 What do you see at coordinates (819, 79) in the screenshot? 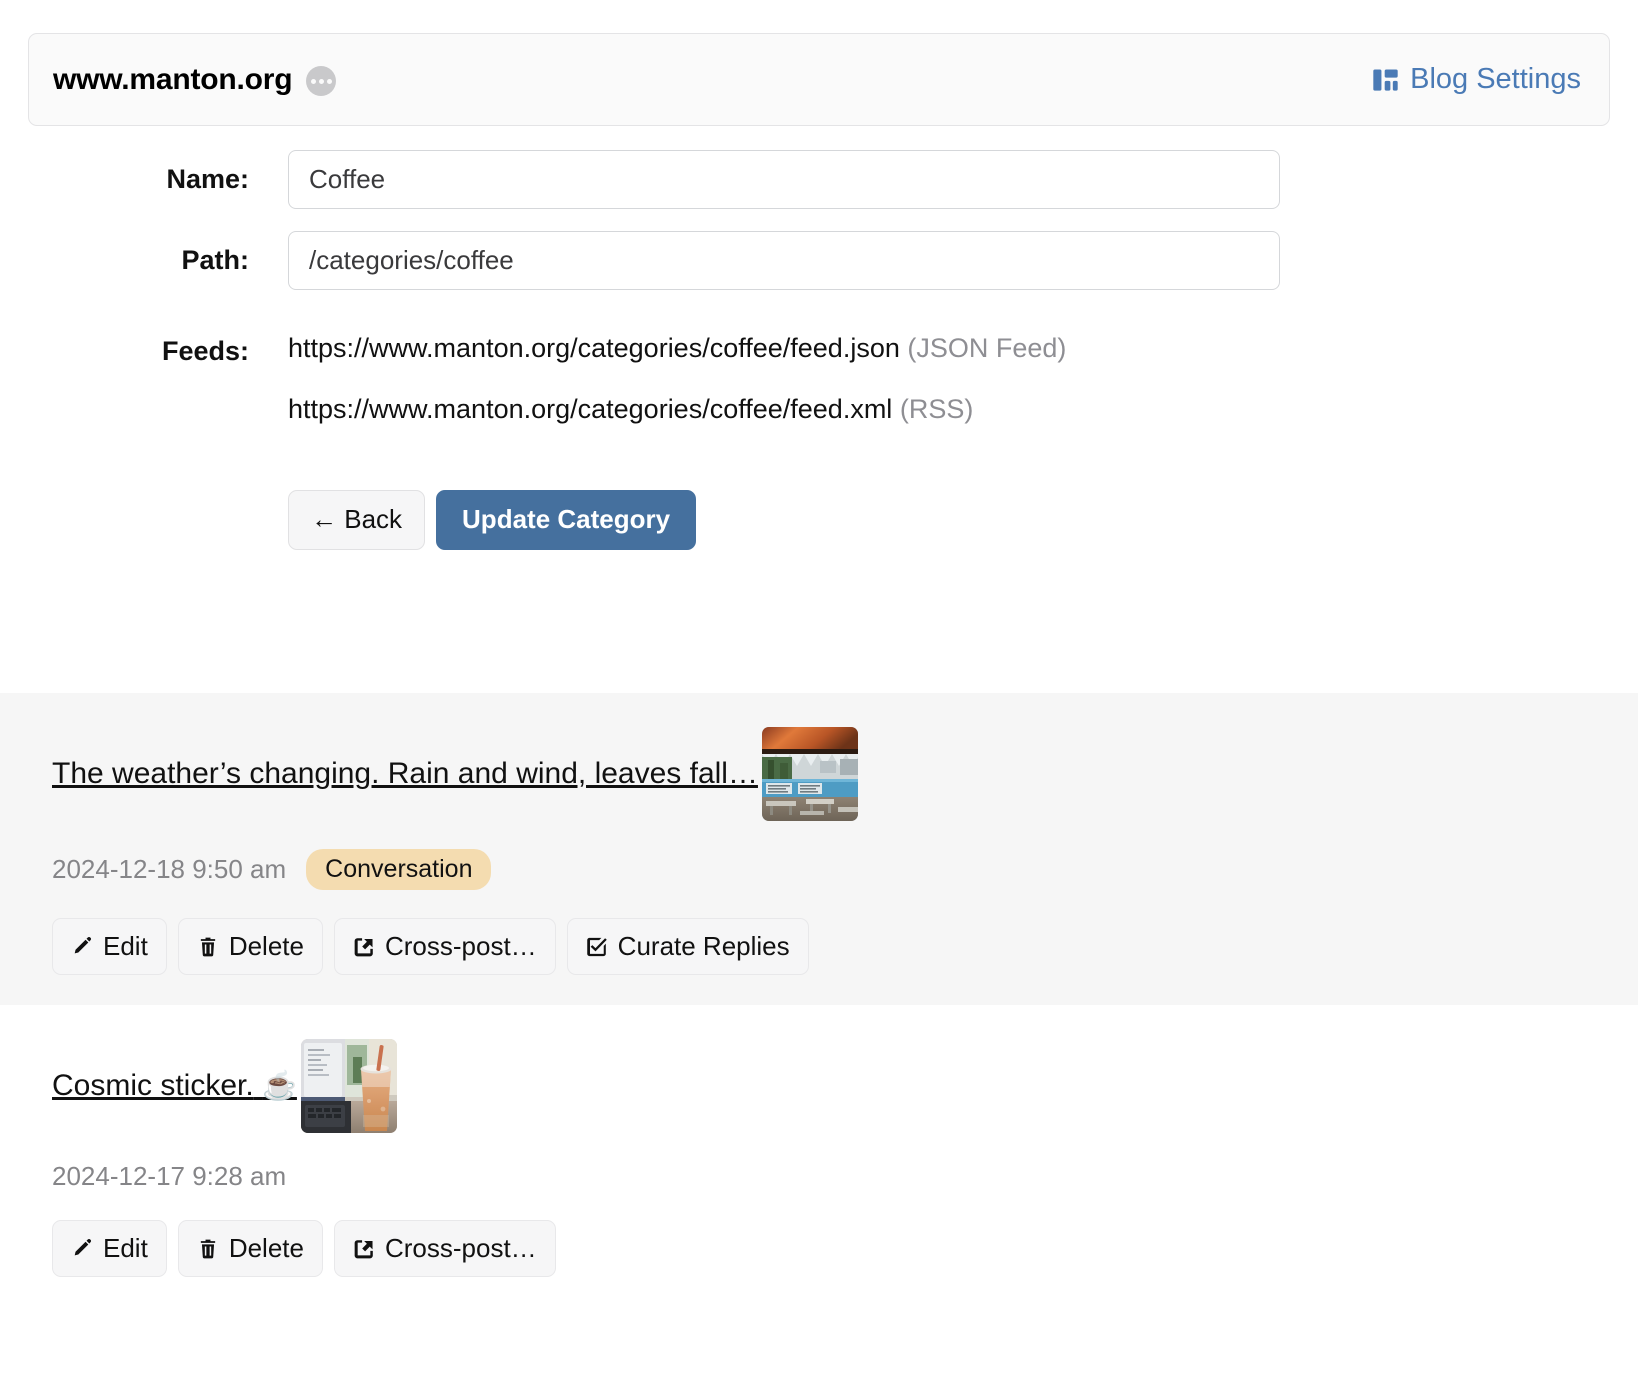
I see `site-header-bar: www.manton.org Blog Settings` at bounding box center [819, 79].